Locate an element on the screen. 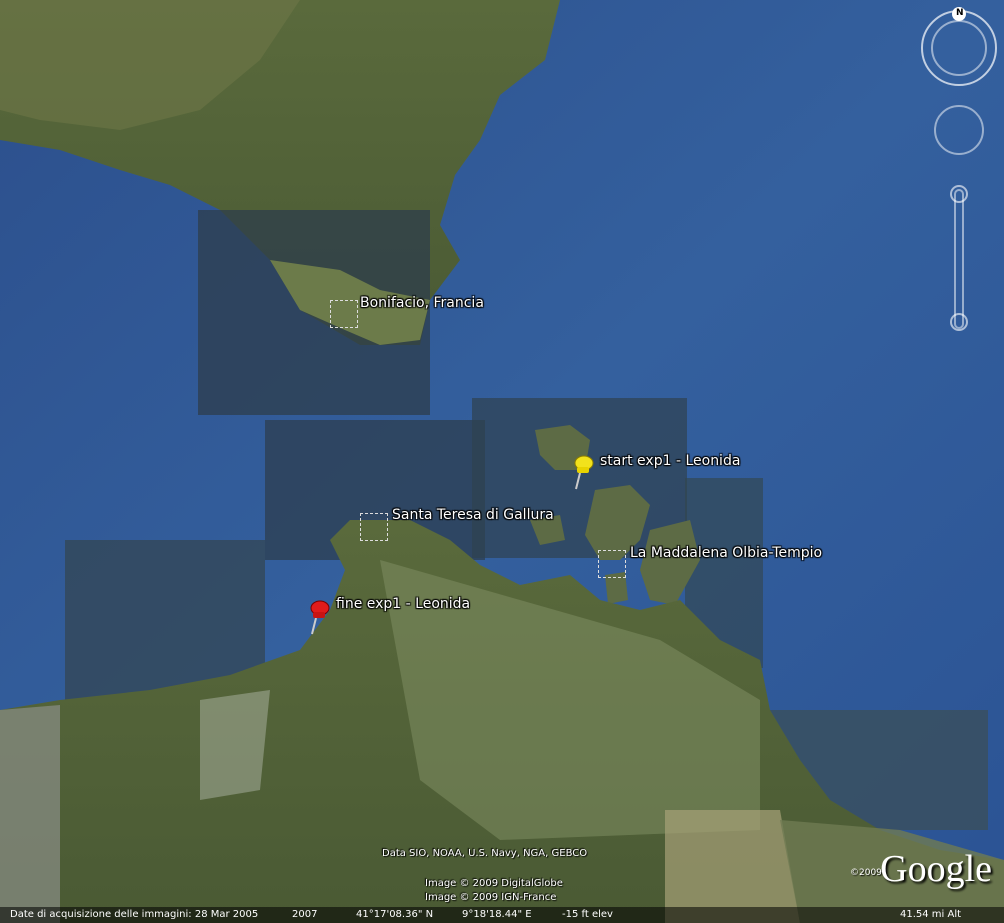  image-credit-digitalglobe: Image © 2009 DigitalGlobe is located at coordinates (494, 883).